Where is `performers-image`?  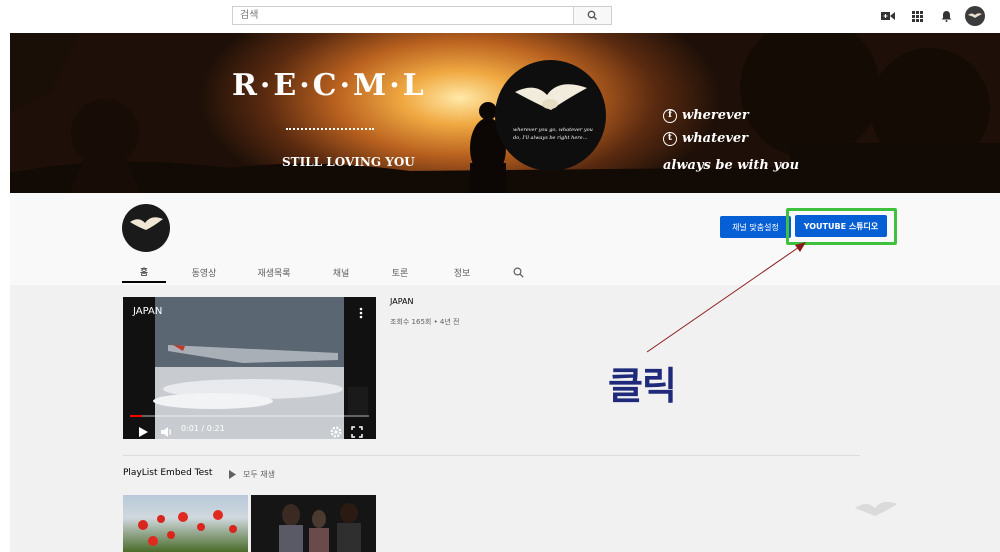
performers-image is located at coordinates (320, 527).